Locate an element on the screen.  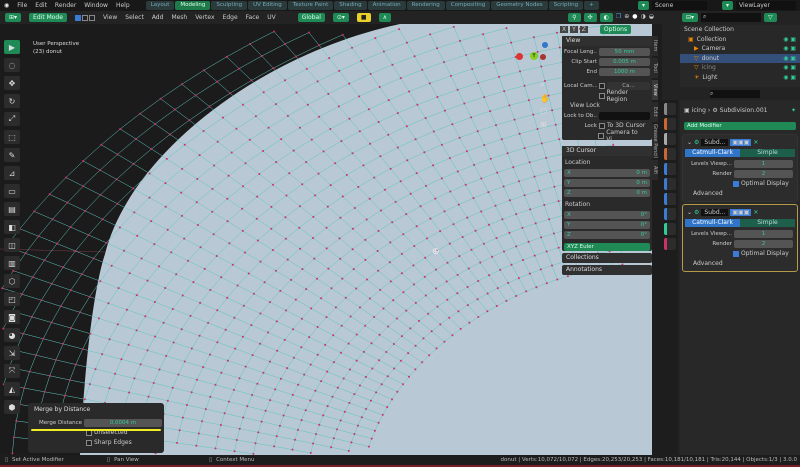
rotation-mode-dropdown: XYZ Euler is located at coordinates (607, 246).